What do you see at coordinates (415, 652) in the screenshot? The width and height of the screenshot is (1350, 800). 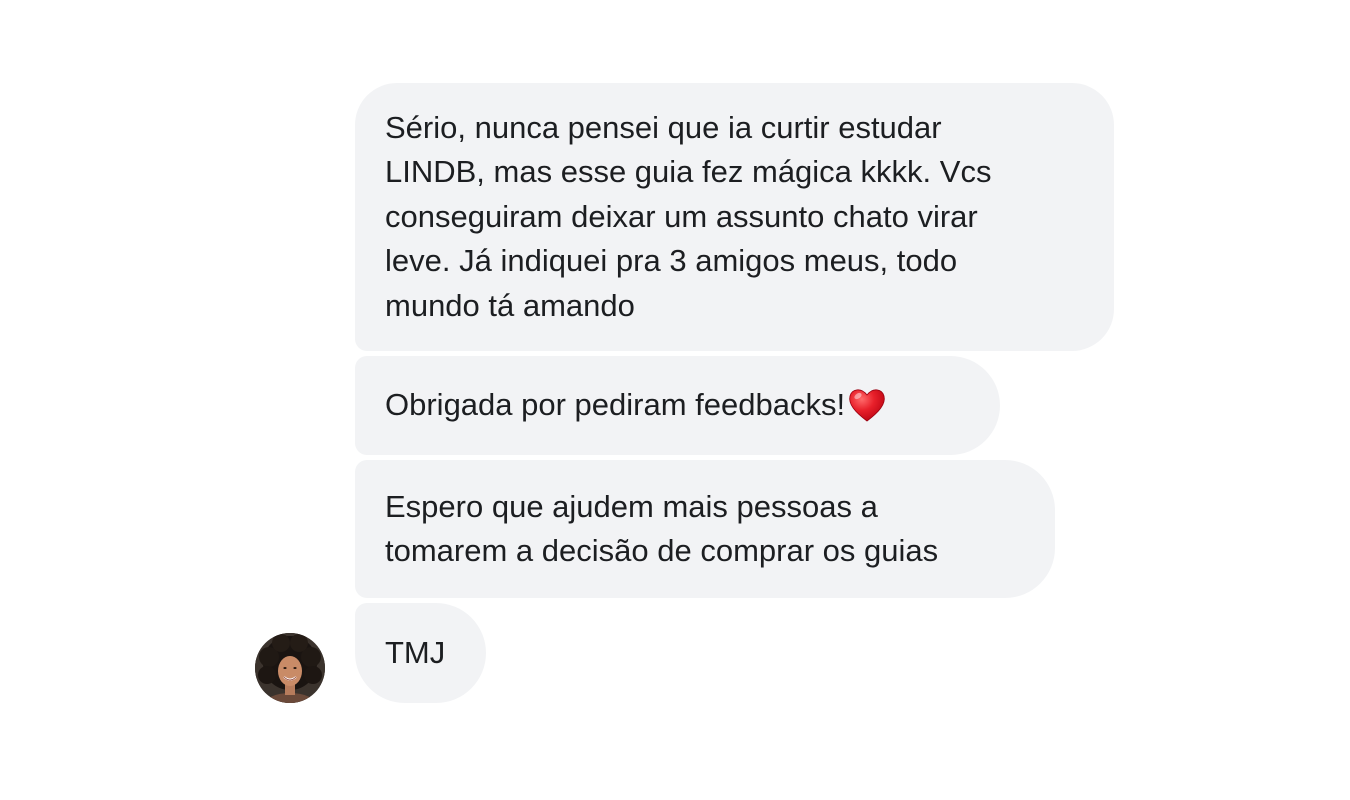 I see `message-text: TMJ` at bounding box center [415, 652].